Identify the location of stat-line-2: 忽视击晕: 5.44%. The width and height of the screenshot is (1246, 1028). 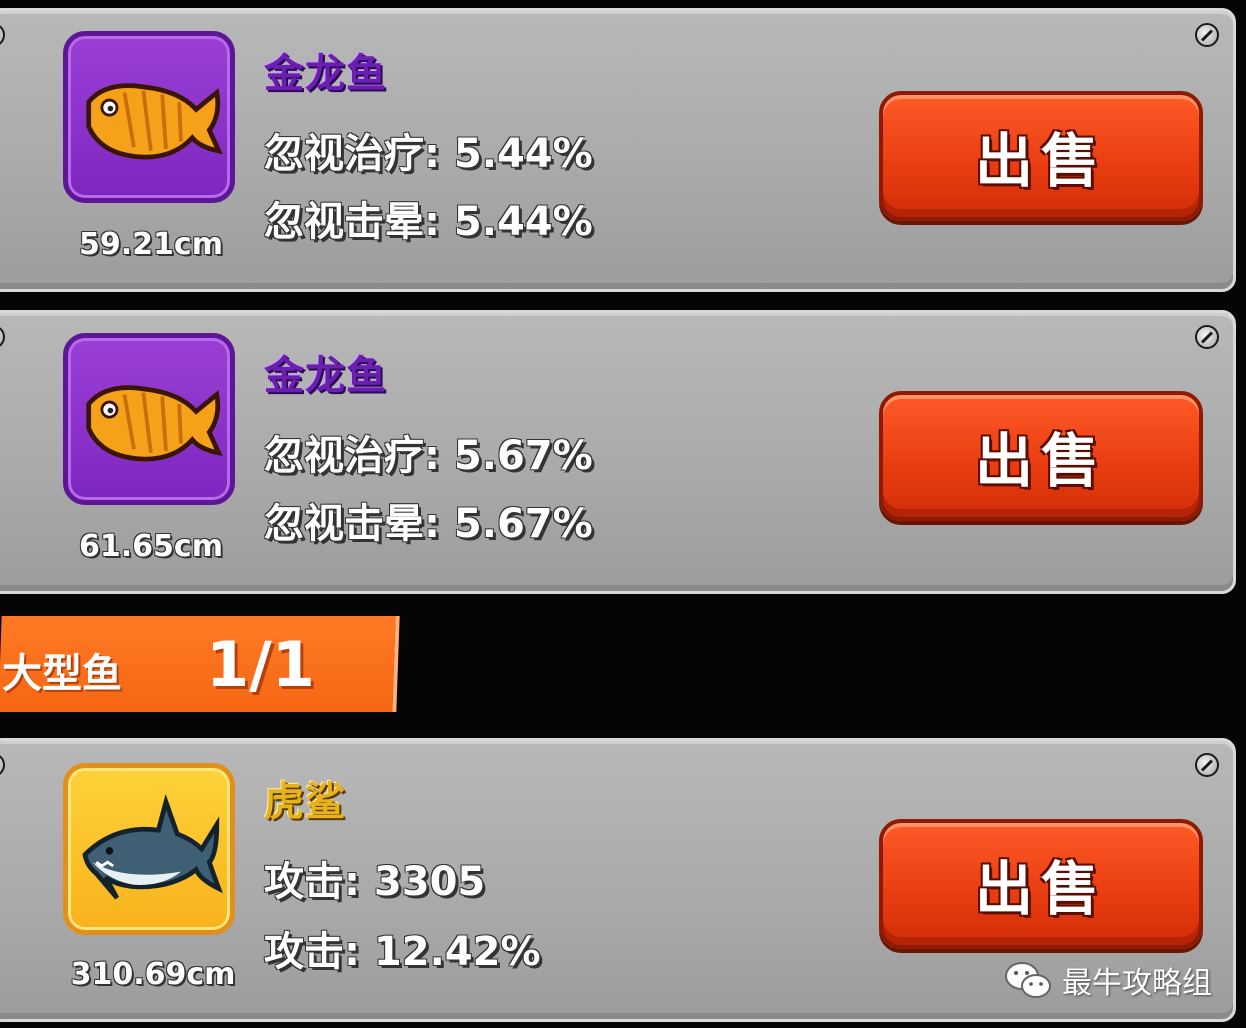
(428, 222).